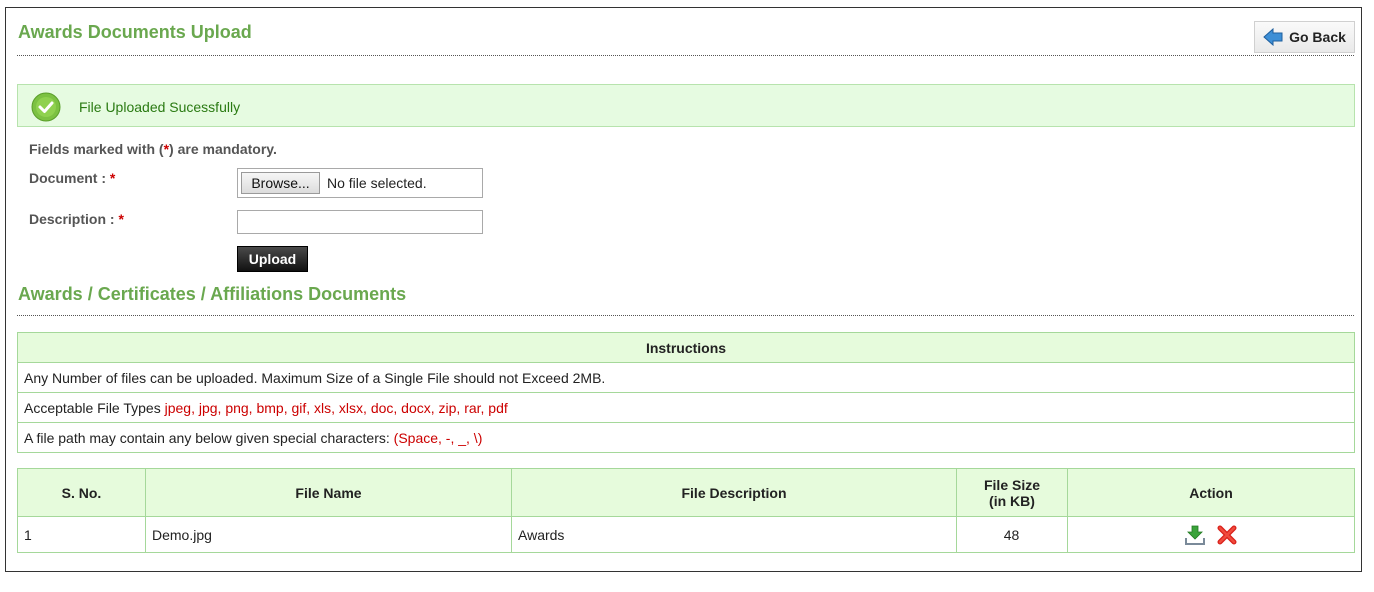  What do you see at coordinates (1317, 37) in the screenshot?
I see `go-back-label: Go Back` at bounding box center [1317, 37].